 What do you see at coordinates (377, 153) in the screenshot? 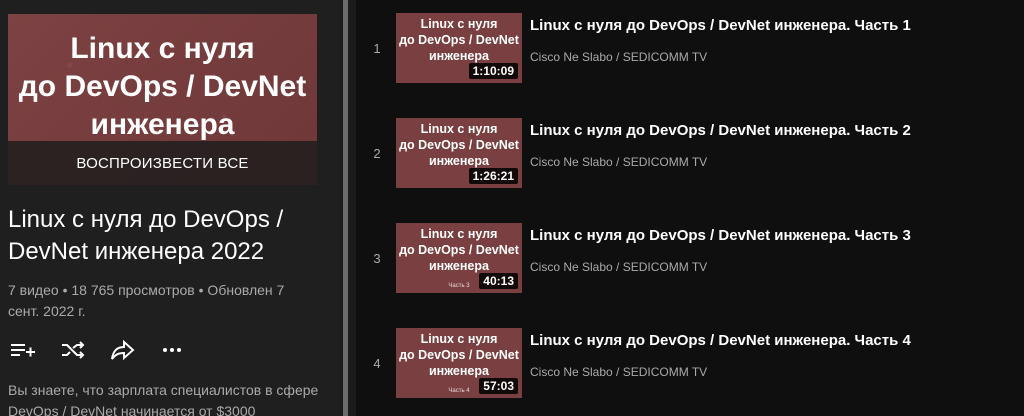
I see `video-index: 2` at bounding box center [377, 153].